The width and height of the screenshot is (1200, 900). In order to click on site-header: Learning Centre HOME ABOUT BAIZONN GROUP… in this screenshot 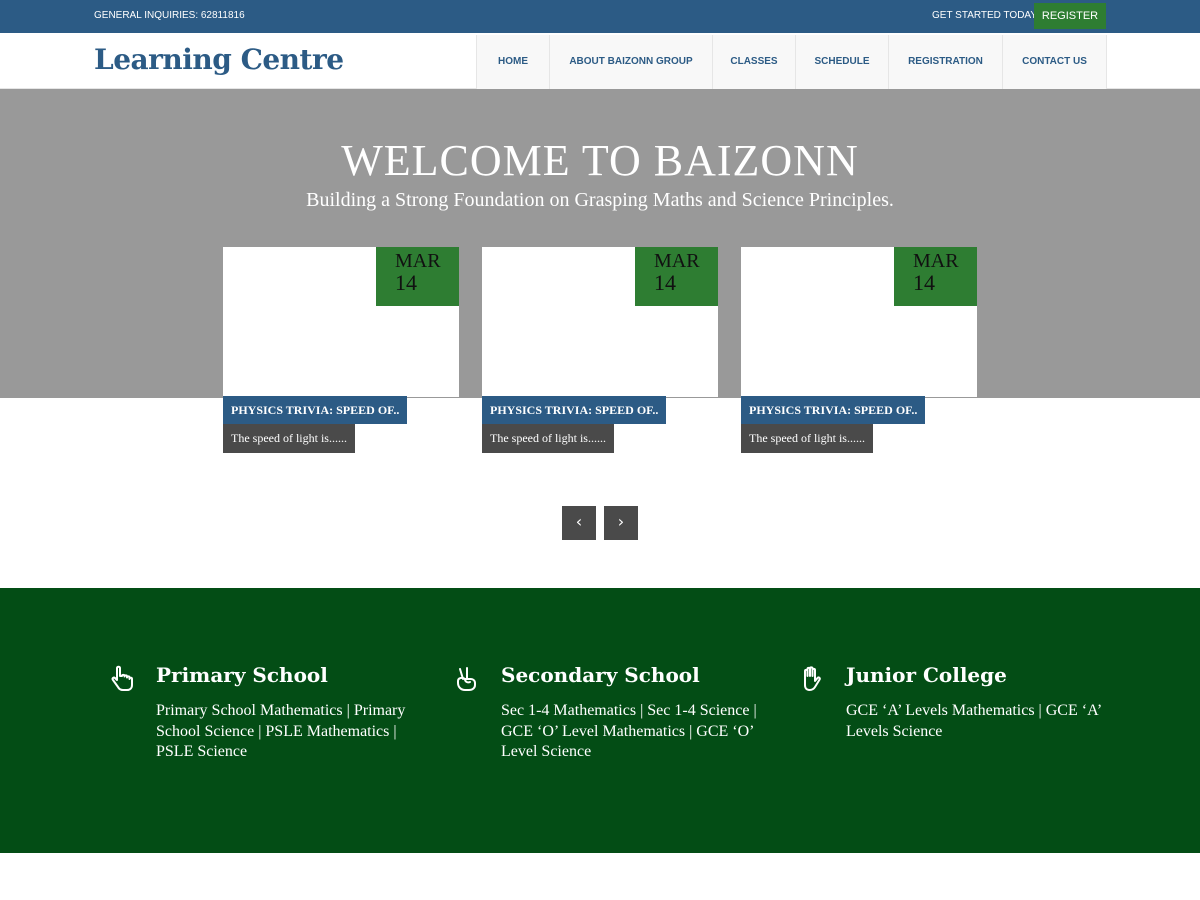, I will do `click(600, 61)`.